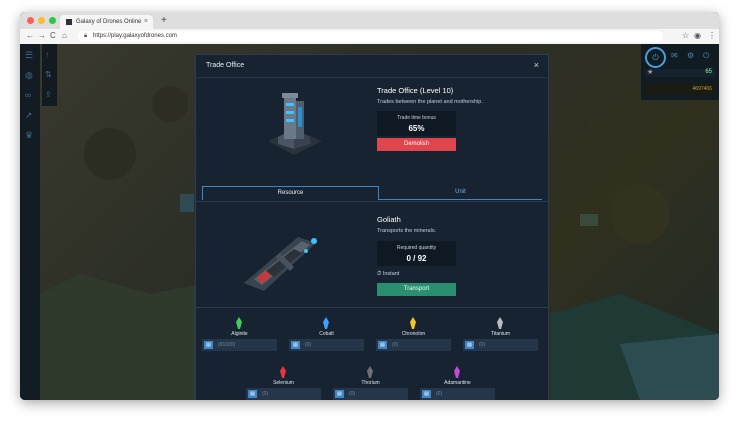 The width and height of the screenshot is (740, 426). Describe the element at coordinates (413, 323) in the screenshot. I see `chronoton-crystal-icon` at that location.